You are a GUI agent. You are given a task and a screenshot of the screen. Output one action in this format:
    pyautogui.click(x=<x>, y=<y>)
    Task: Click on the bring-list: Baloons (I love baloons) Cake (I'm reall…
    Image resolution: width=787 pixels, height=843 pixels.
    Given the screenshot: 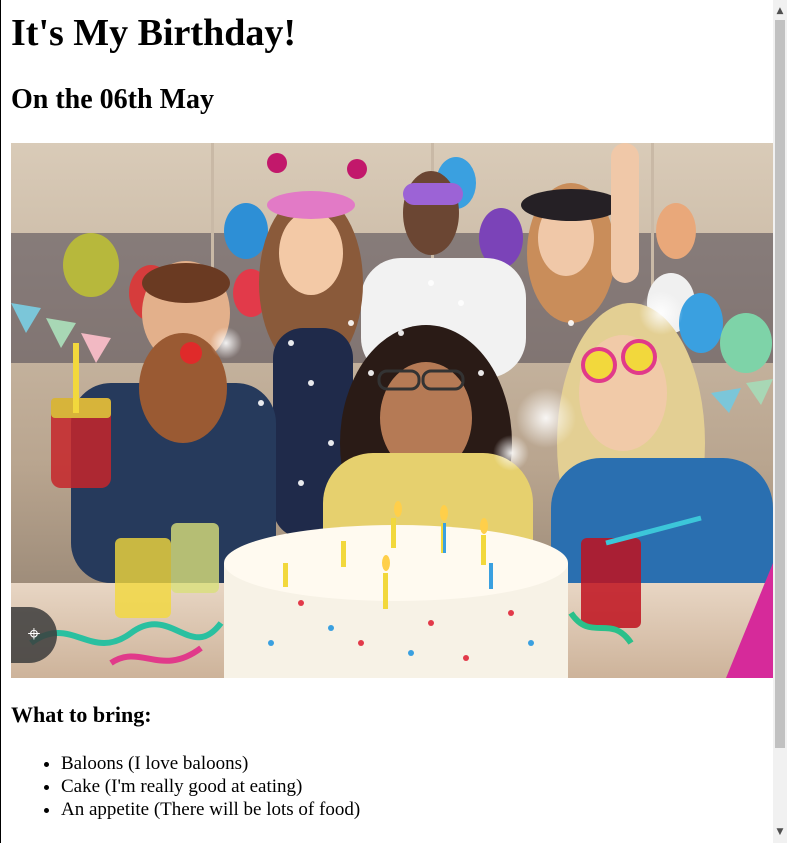 What is the action you would take?
    pyautogui.click(x=185, y=786)
    